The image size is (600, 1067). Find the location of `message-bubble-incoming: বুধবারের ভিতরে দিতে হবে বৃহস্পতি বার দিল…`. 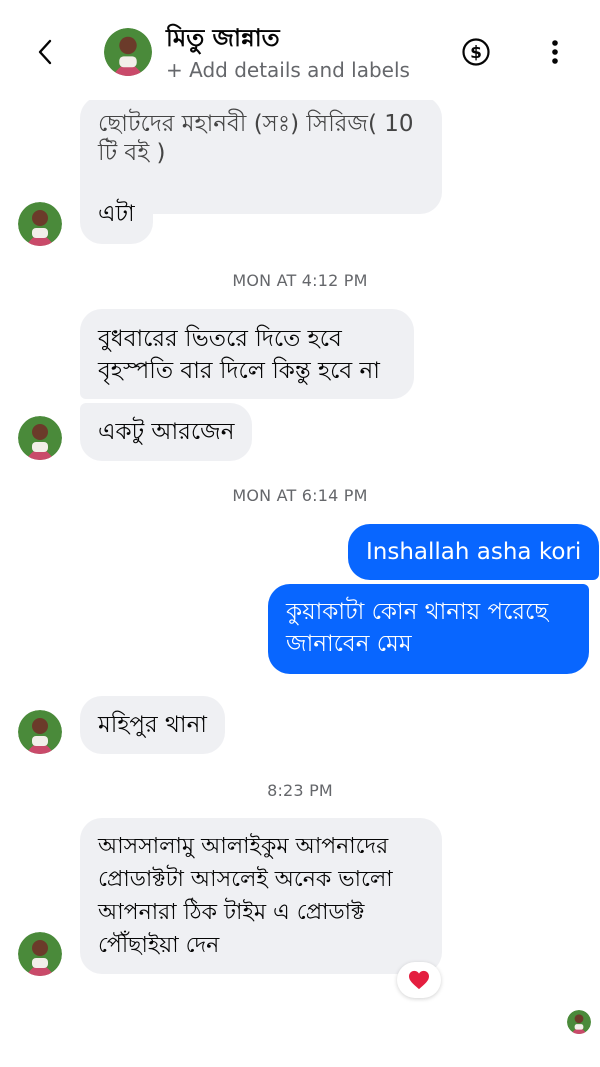

message-bubble-incoming: বুধবারের ভিতরে দিতে হবে বৃহস্পতি বার দিল… is located at coordinates (247, 354).